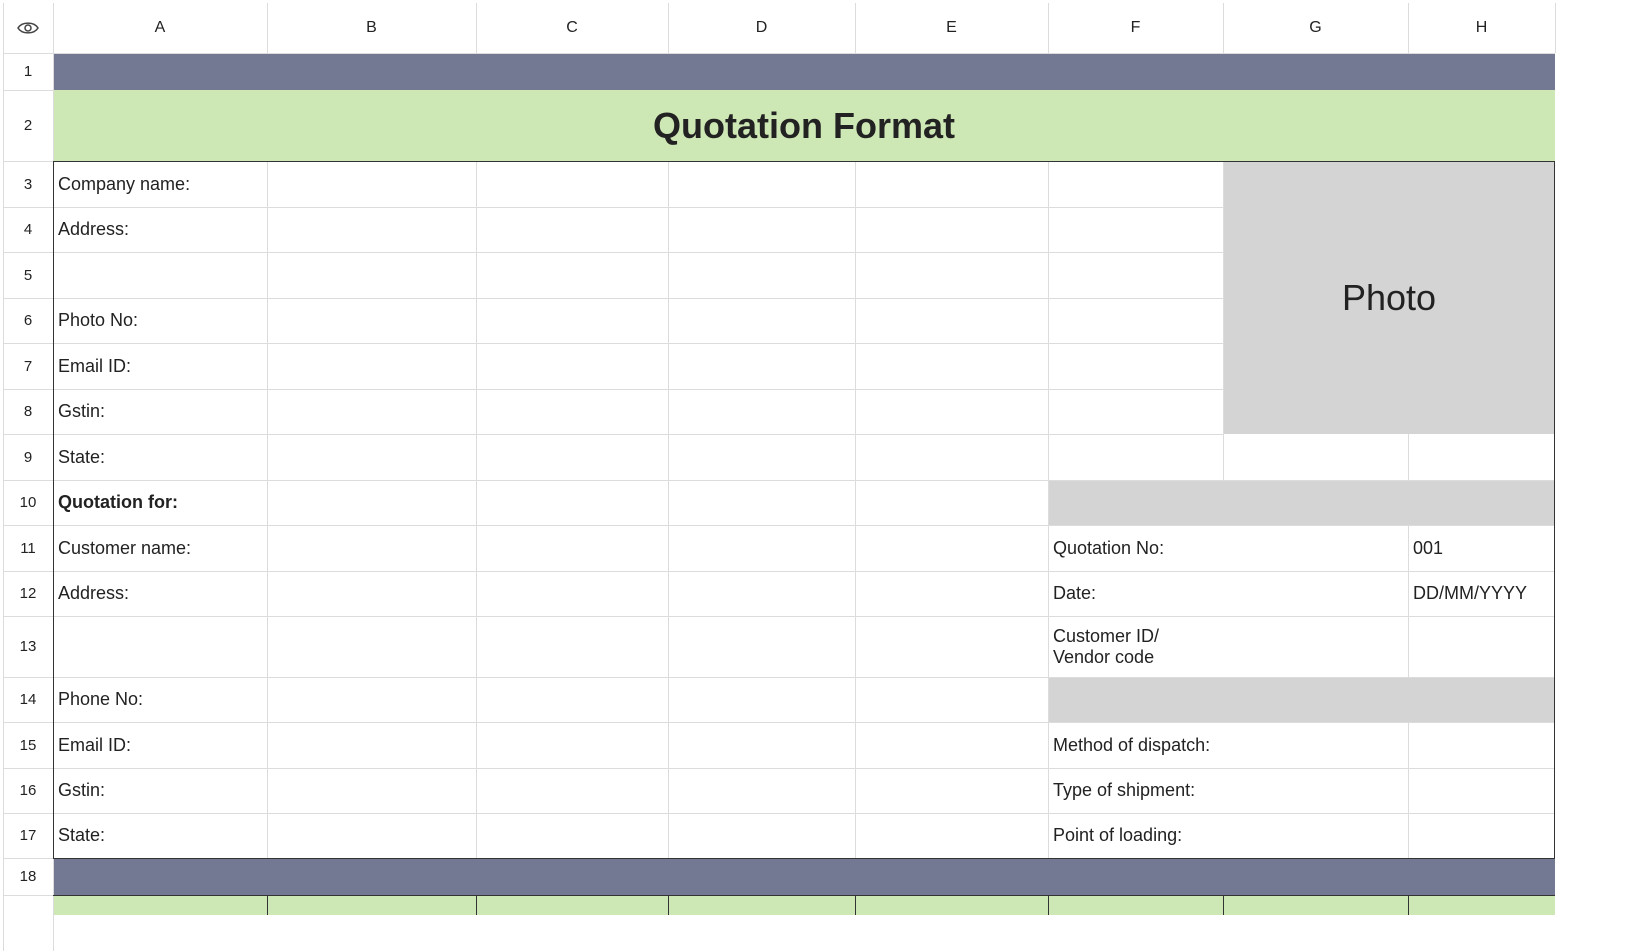 The image size is (1640, 952). What do you see at coordinates (124, 183) in the screenshot?
I see `company-name-label: Company name:` at bounding box center [124, 183].